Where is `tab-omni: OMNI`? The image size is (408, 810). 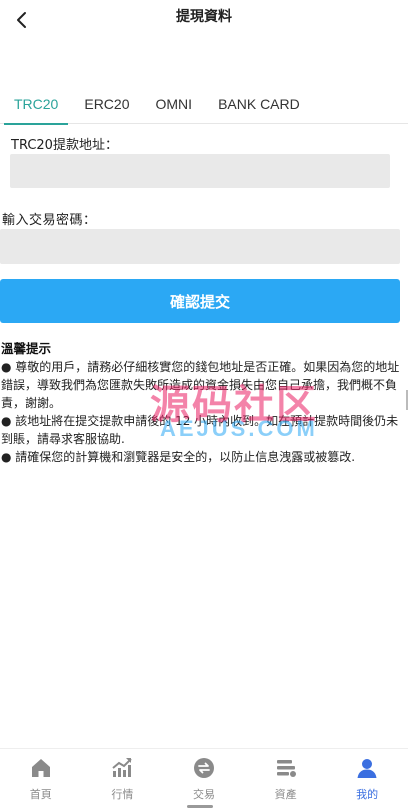 tab-omni: OMNI is located at coordinates (174, 105).